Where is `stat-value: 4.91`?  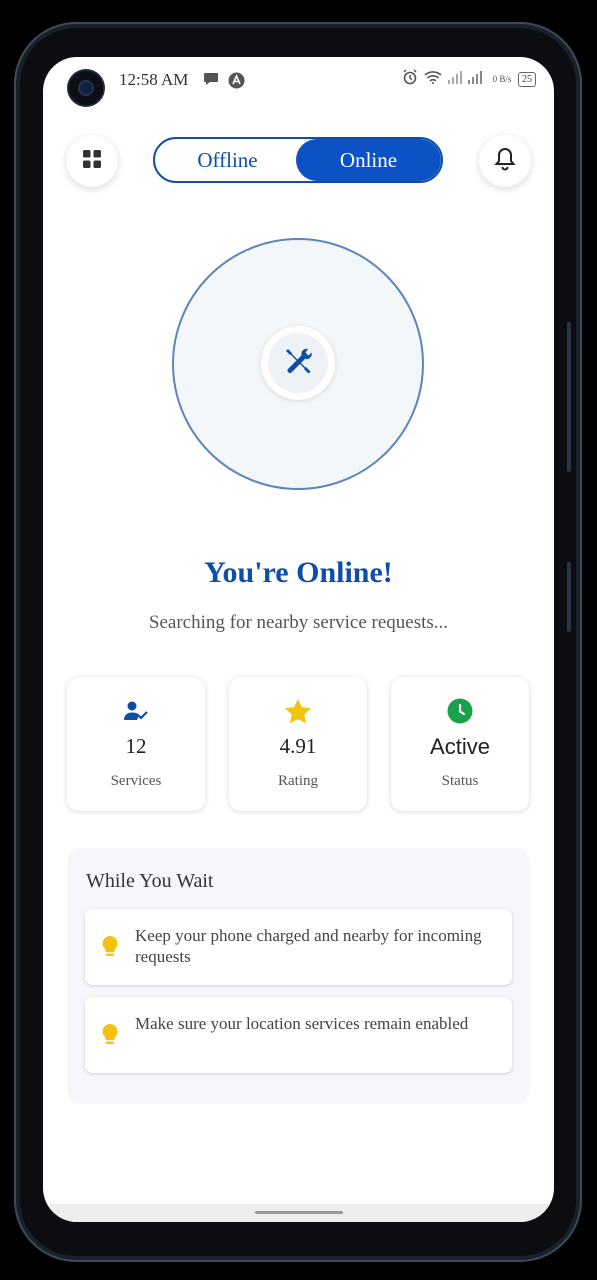 stat-value: 4.91 is located at coordinates (298, 746).